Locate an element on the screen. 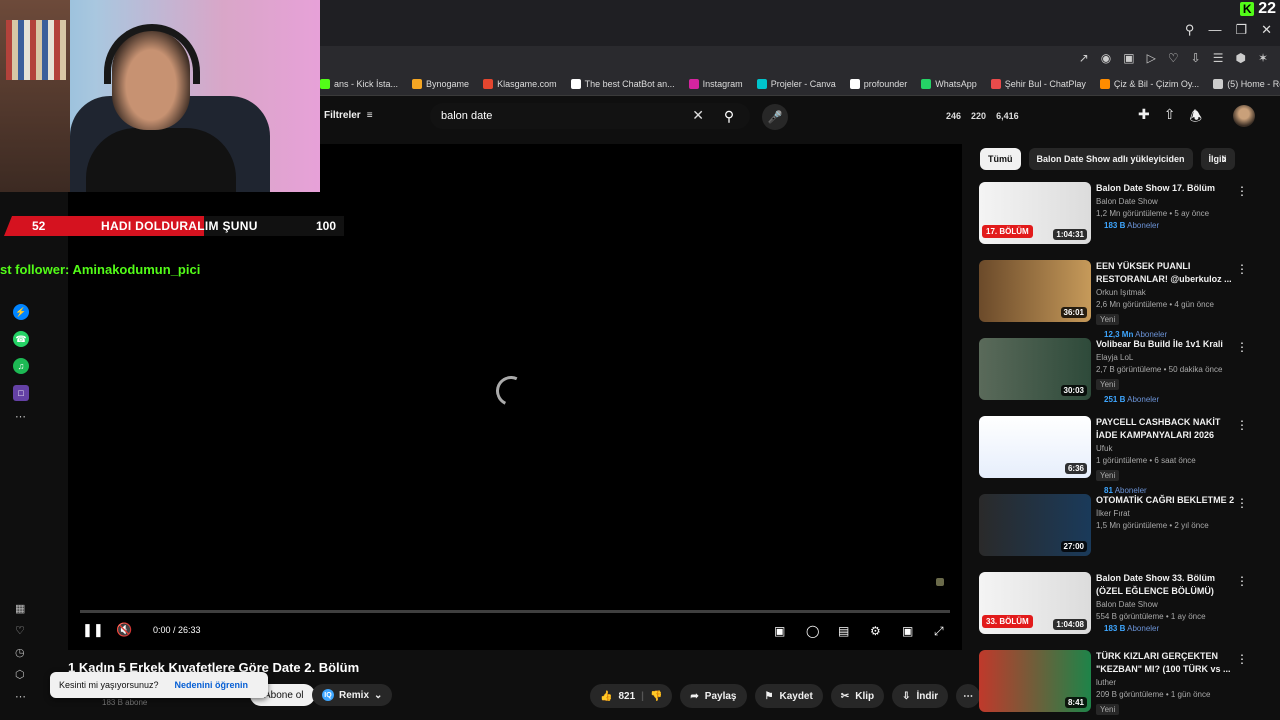 The image size is (1280, 720). recommendation-thumbnail: 6:36 is located at coordinates (1035, 447).